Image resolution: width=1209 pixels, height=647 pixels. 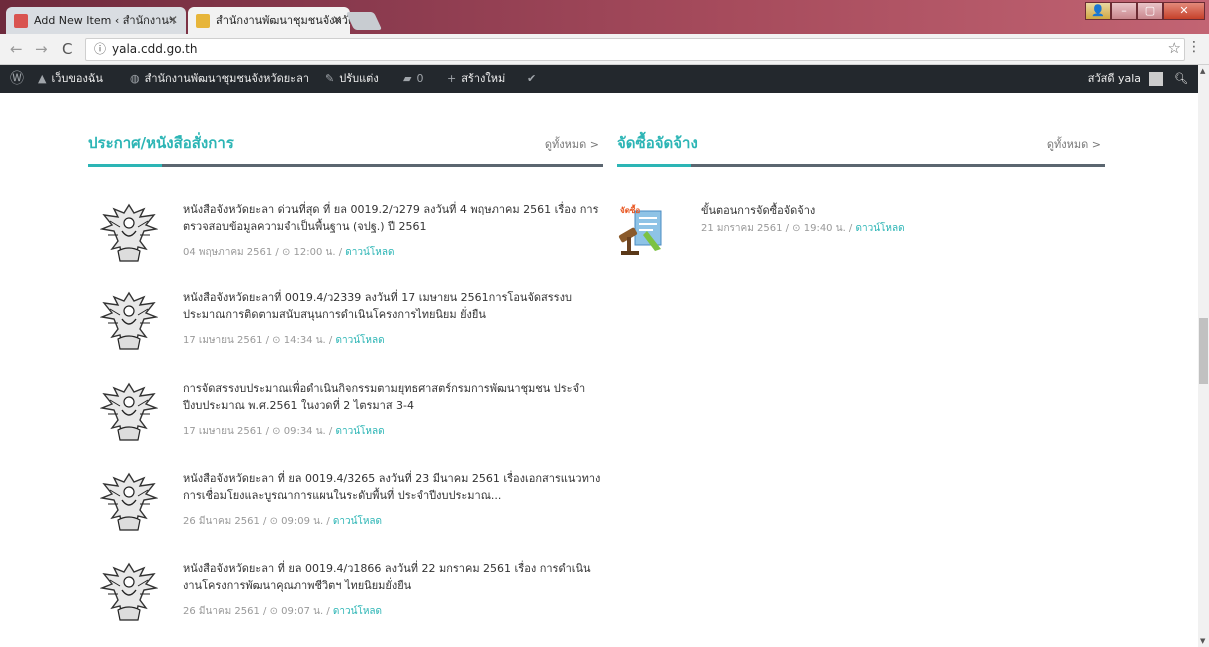 I want to click on bookmark-star-icon: ☆, so click(x=1174, y=48).